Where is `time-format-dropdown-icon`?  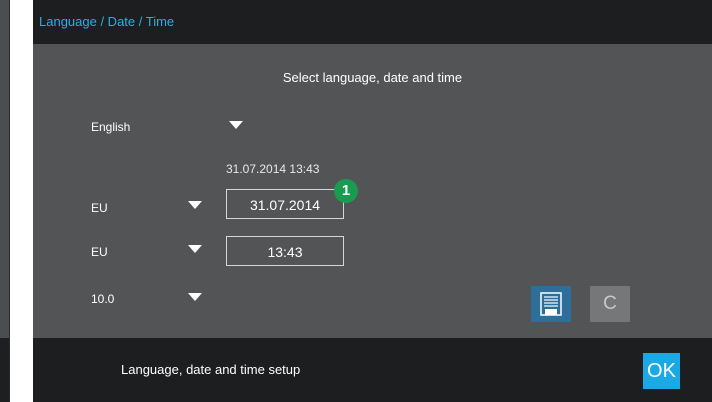
time-format-dropdown-icon is located at coordinates (195, 249).